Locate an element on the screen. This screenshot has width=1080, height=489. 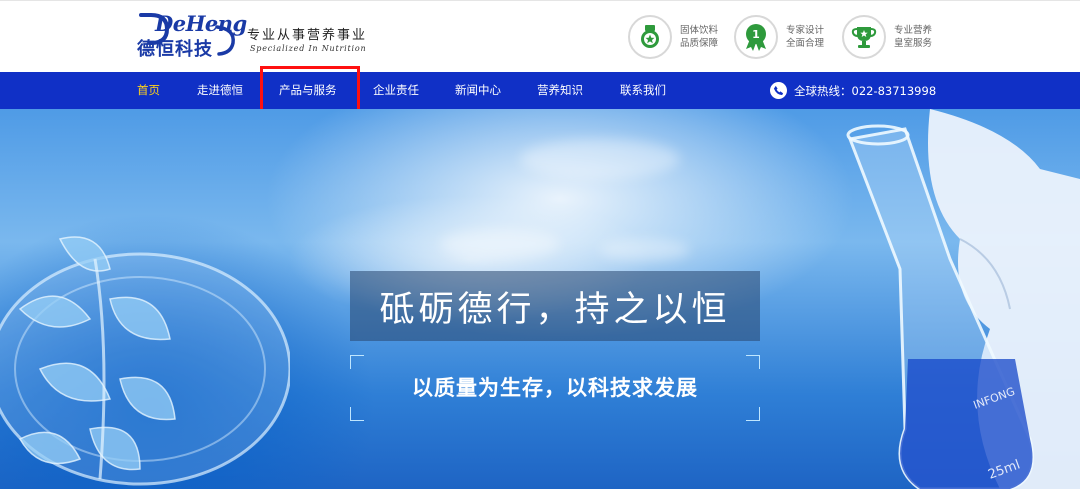
petri-dish-plant-icon is located at coordinates (145, 361).